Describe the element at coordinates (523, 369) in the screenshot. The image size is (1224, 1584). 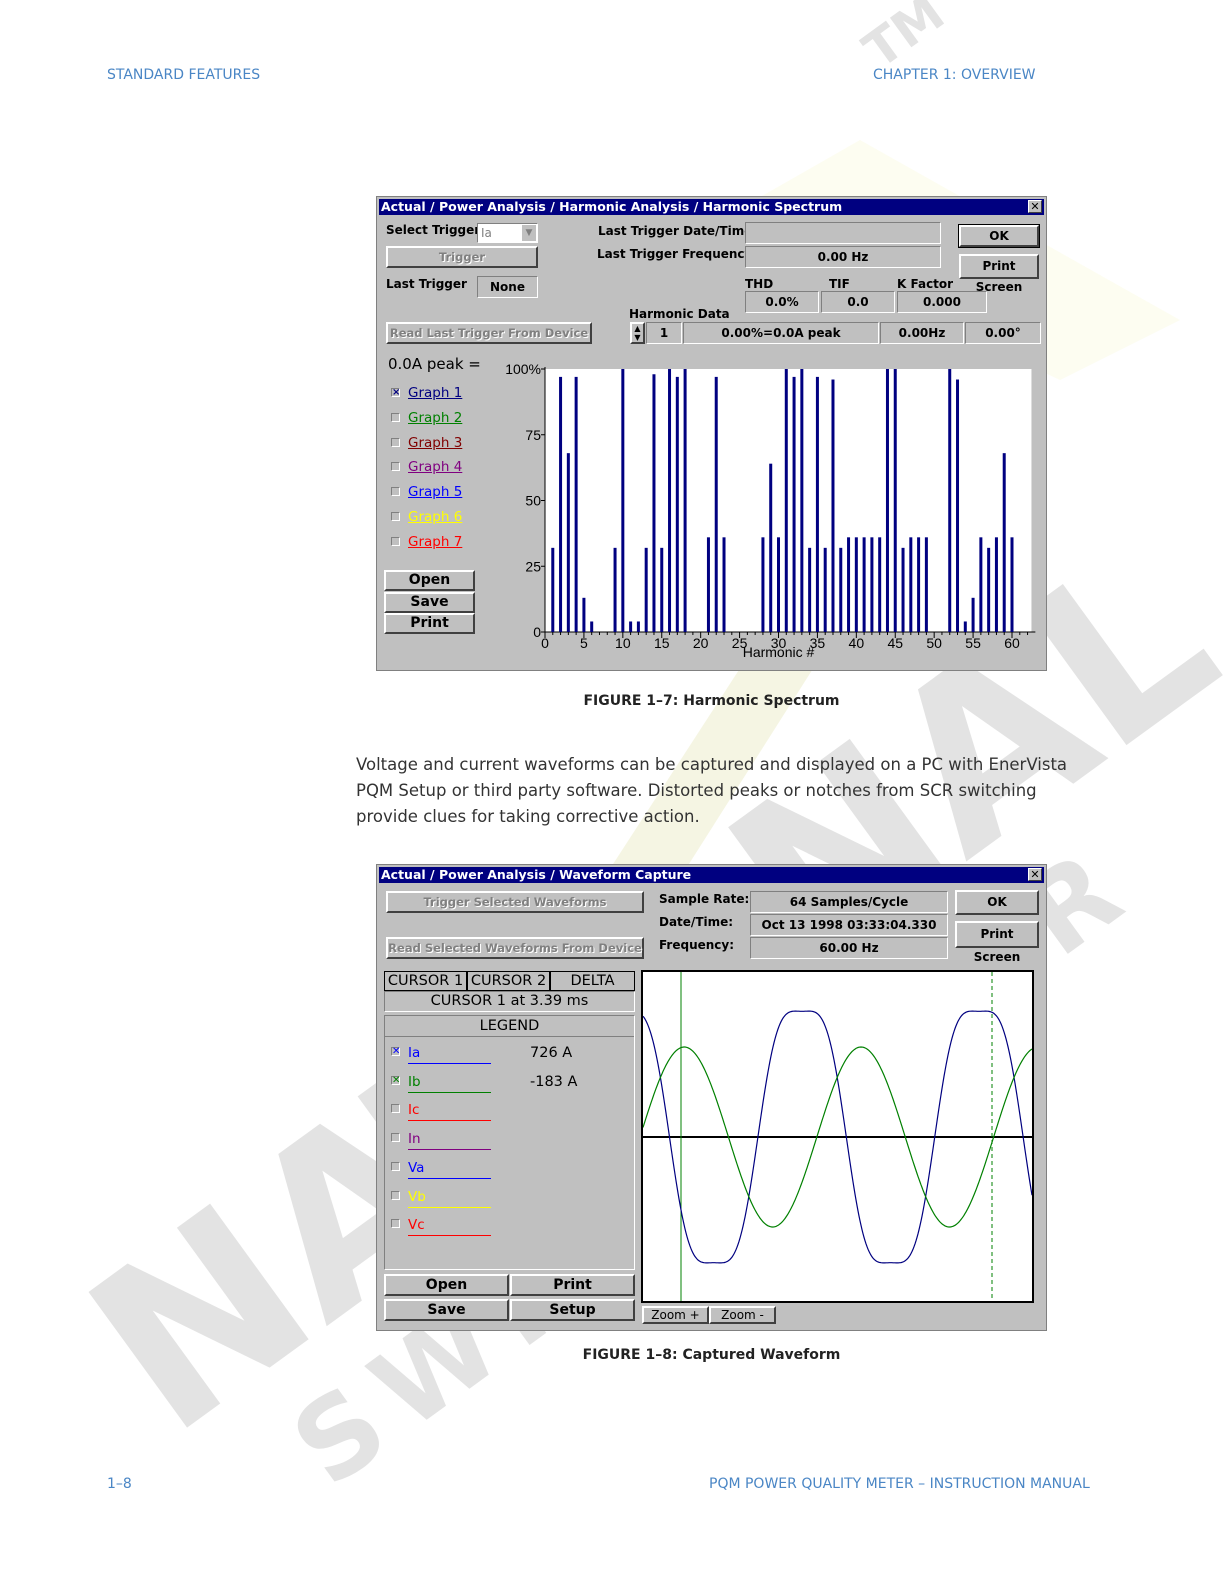
I see `y-tick-label: 100%` at that location.